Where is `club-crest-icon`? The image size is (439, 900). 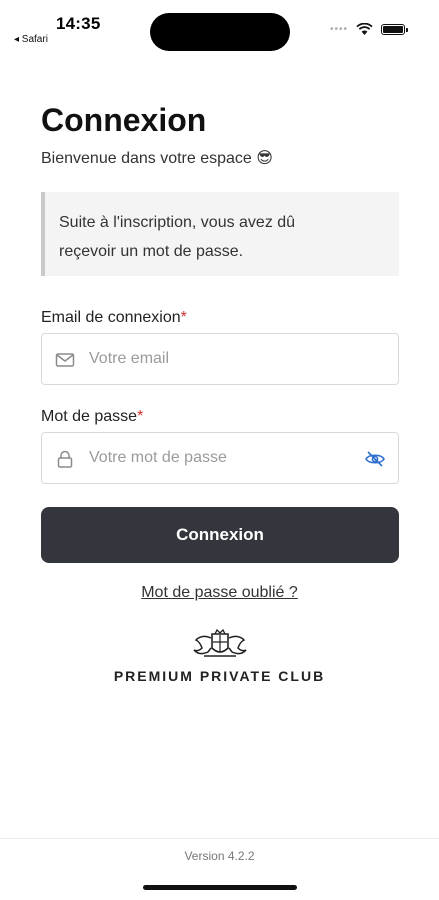
club-crest-icon is located at coordinates (220, 642).